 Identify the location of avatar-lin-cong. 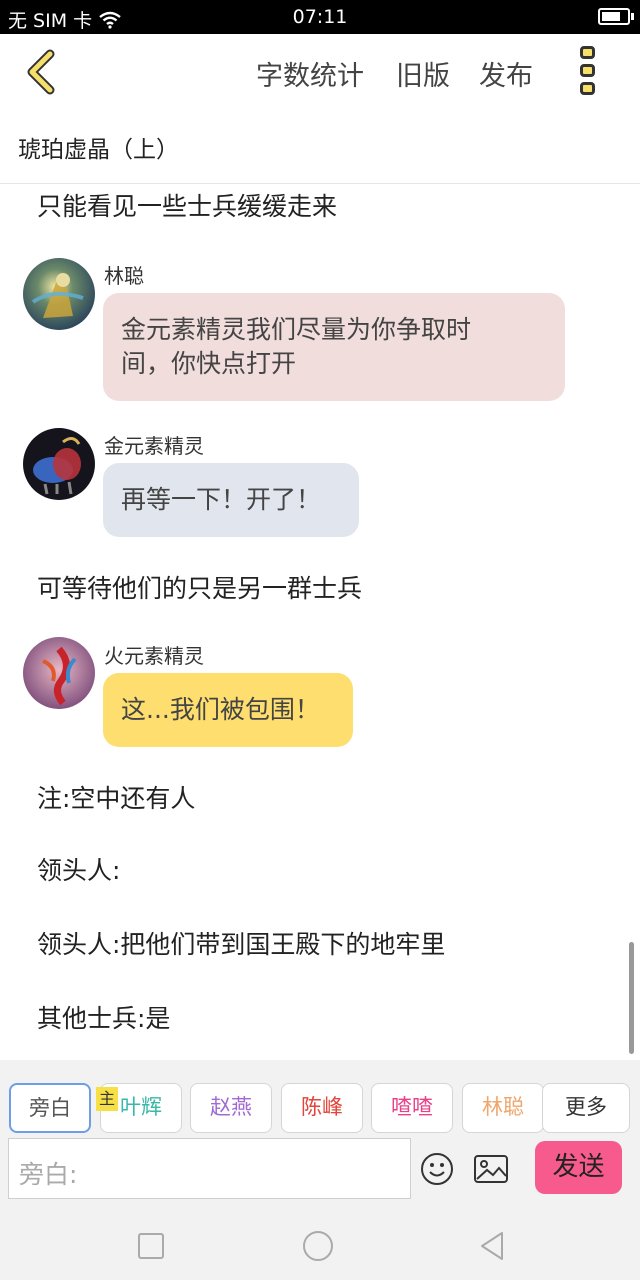
(59, 294).